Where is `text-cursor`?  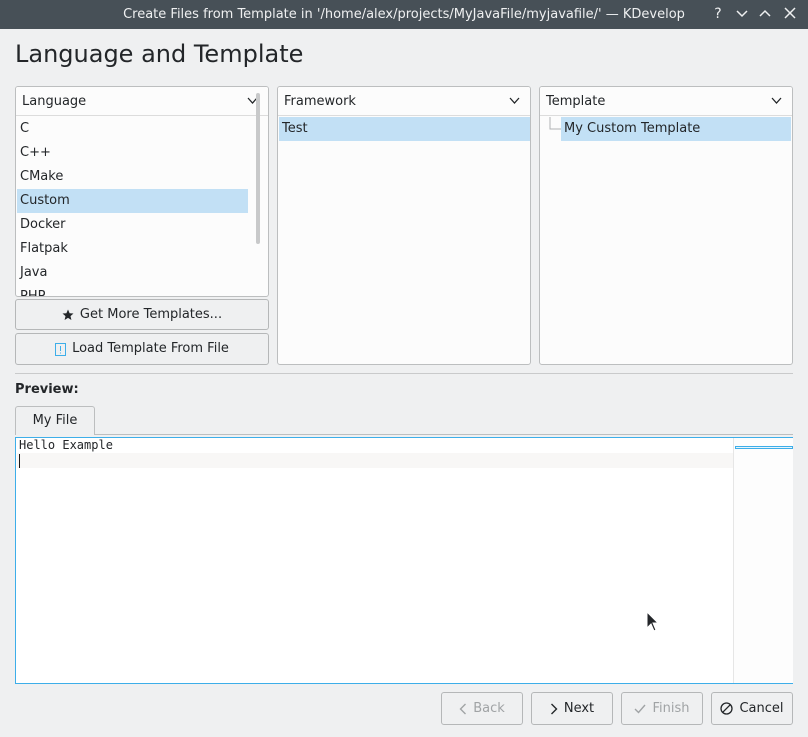
text-cursor is located at coordinates (19, 461).